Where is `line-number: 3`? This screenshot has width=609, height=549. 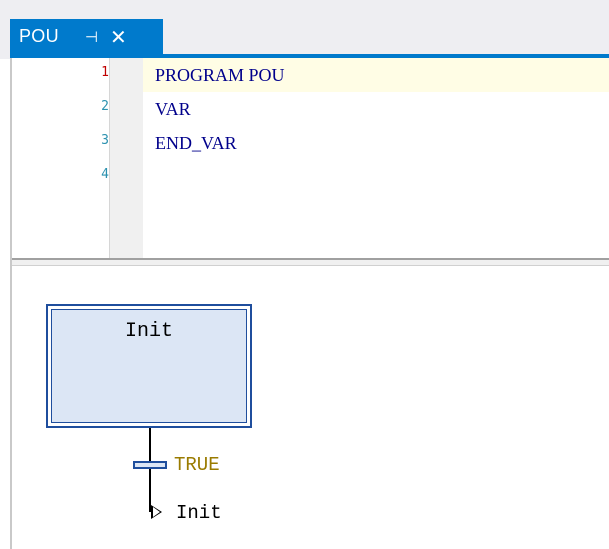 line-number: 3 is located at coordinates (105, 140).